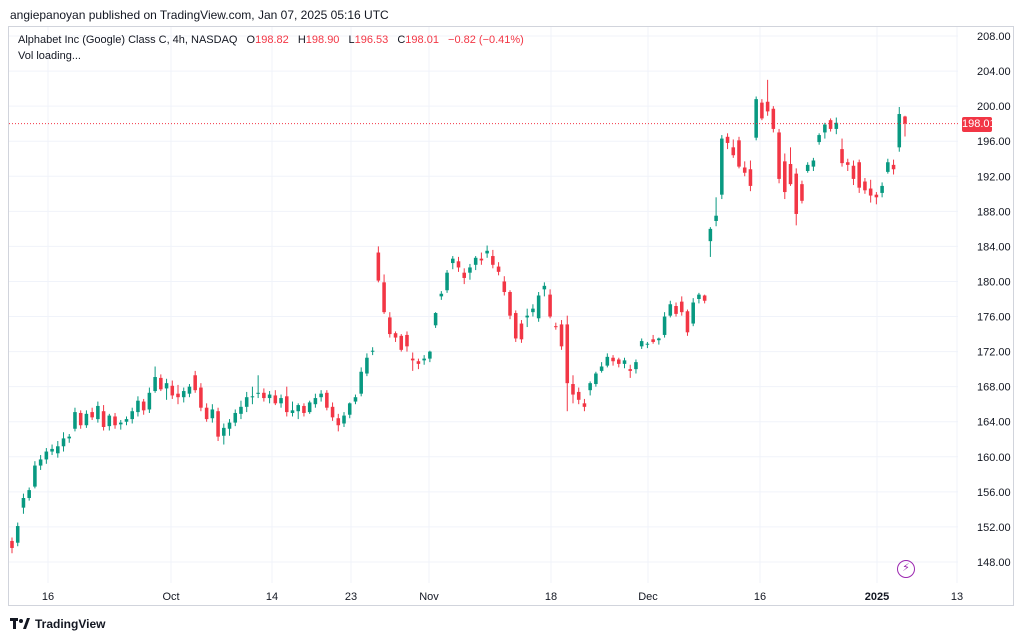 Image resolution: width=1024 pixels, height=641 pixels. Describe the element at coordinates (422, 40) in the screenshot. I see `close-value: 198.01` at that location.